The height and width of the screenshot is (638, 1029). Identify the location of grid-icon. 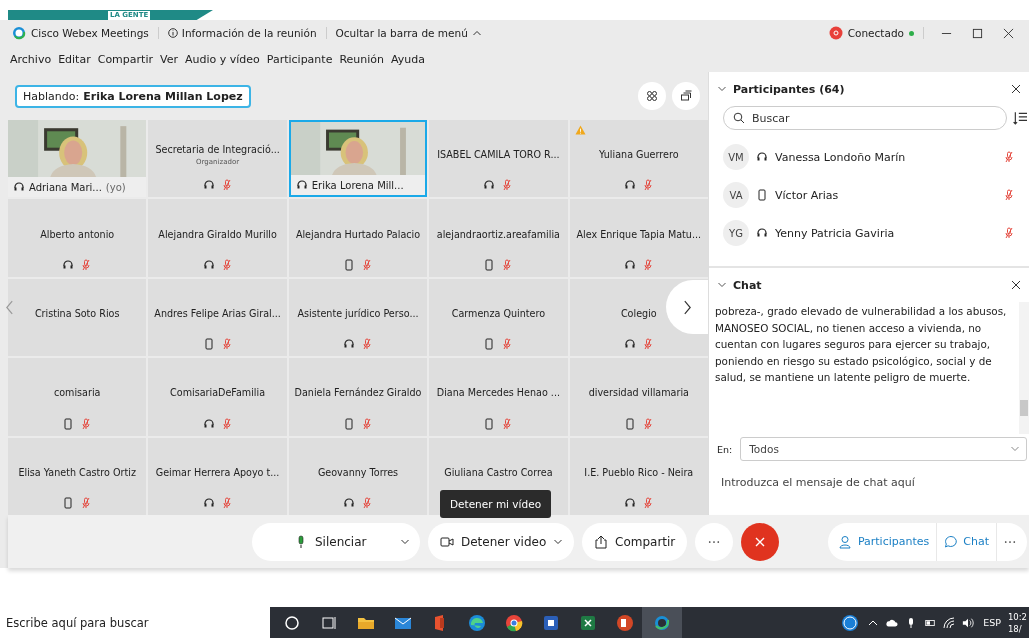
(652, 96).